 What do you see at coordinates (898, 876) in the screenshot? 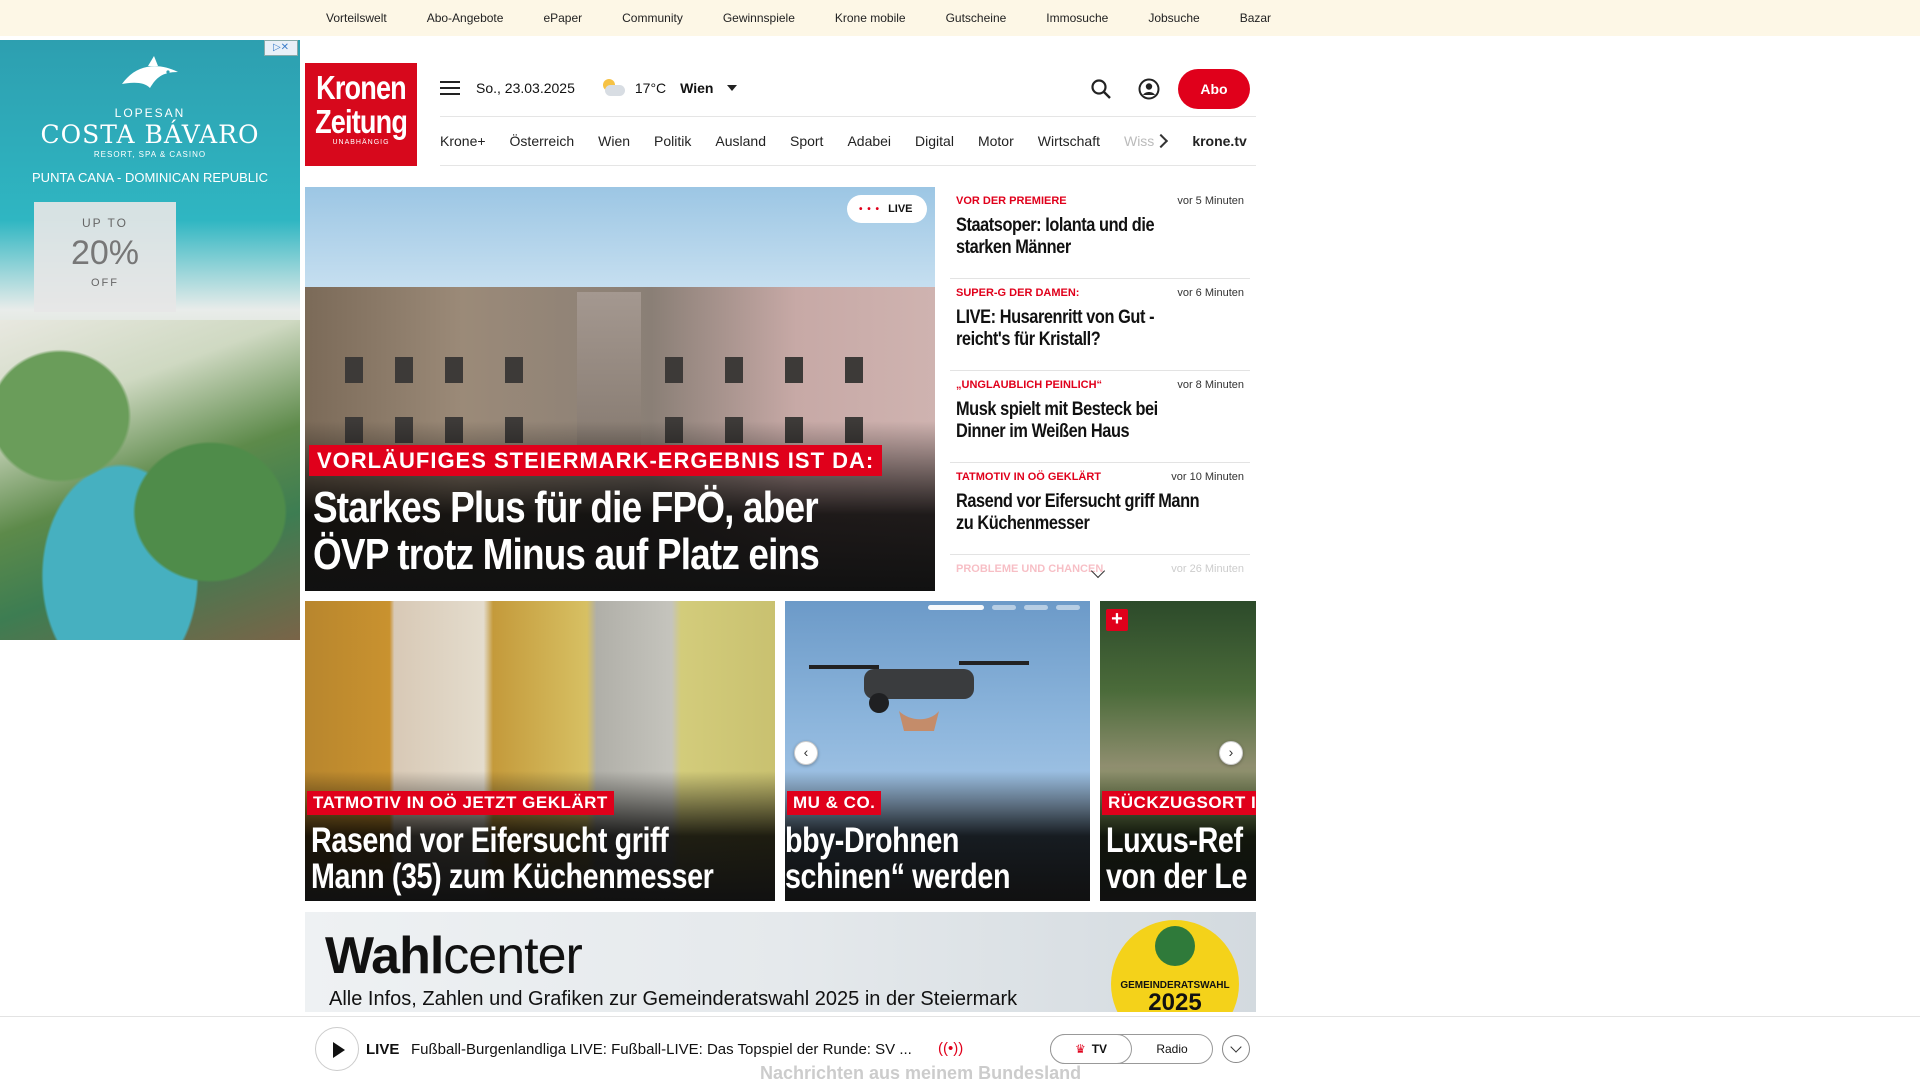
I see `carousel-card-headline-line2: schinen“ werden` at bounding box center [898, 876].